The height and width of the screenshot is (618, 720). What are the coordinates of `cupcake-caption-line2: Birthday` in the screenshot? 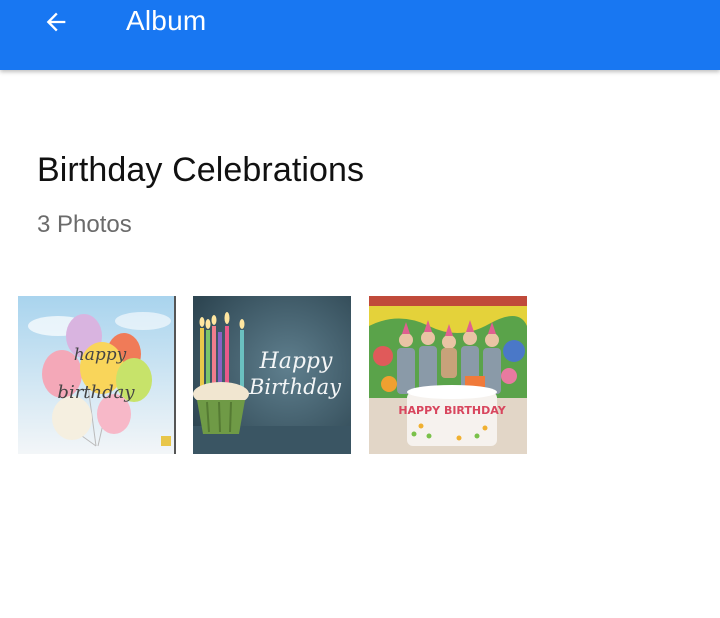 It's located at (295, 387).